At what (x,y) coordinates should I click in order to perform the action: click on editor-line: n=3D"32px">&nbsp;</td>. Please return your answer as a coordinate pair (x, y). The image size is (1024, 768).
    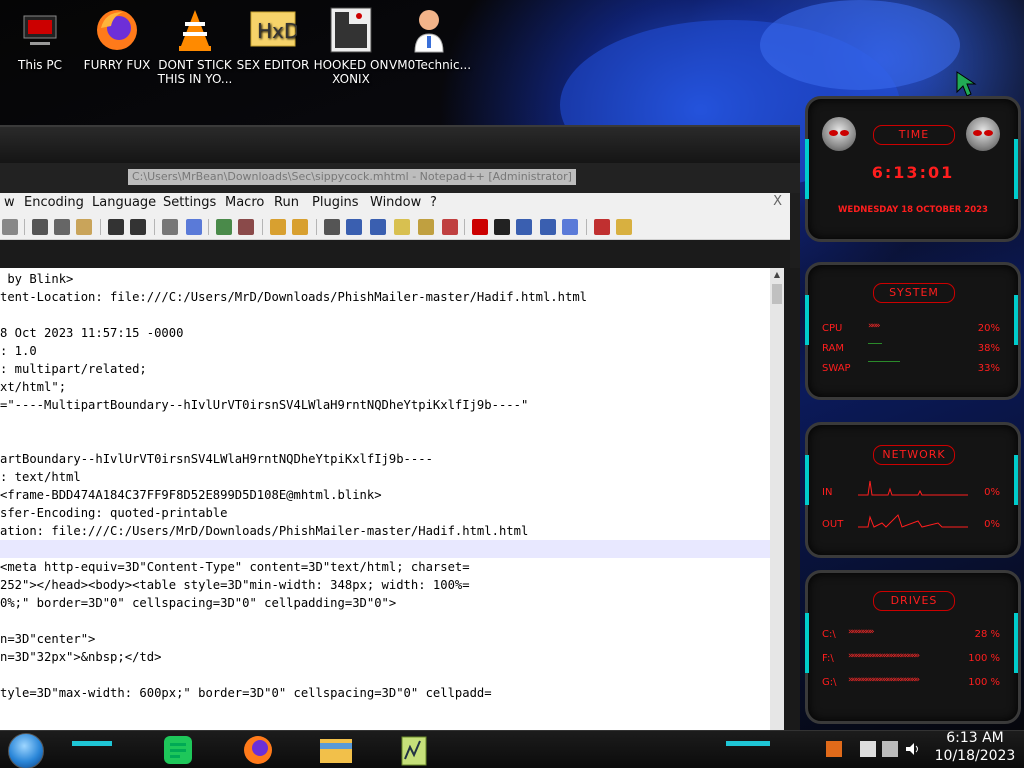
    Looking at the image, I should click on (385, 657).